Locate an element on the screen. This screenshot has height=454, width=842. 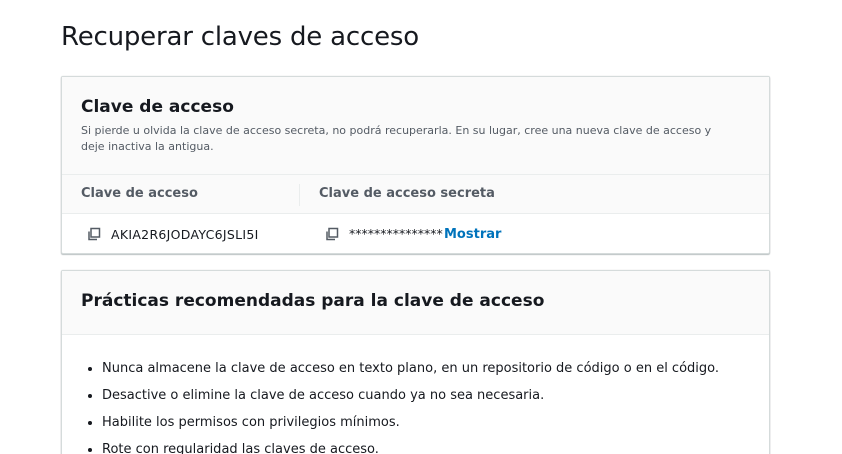
copy-secret-icon is located at coordinates (332, 234).